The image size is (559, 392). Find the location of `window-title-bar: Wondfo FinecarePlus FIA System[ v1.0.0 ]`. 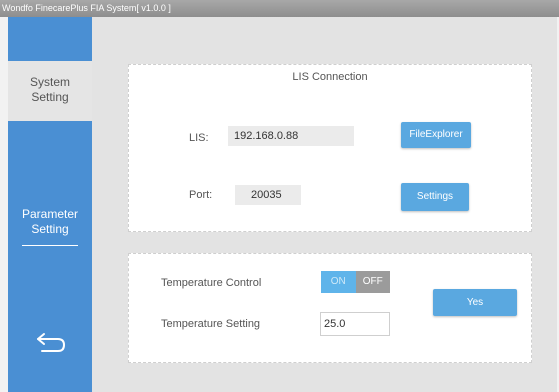

window-title-bar: Wondfo FinecarePlus FIA System[ v1.0.0 ] is located at coordinates (279, 8).